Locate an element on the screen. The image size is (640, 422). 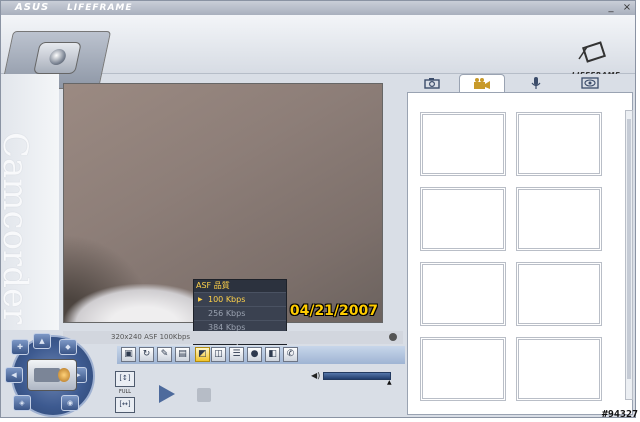
frame-icon: ▤ is located at coordinates (182, 354).